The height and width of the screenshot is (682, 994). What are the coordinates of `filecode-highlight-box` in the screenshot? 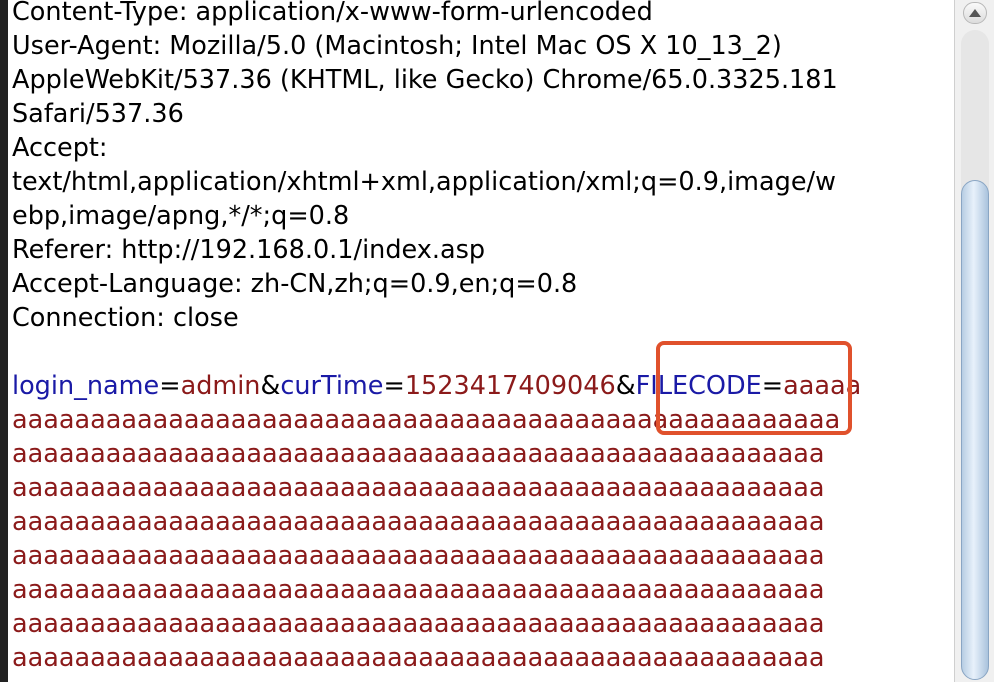 It's located at (754, 388).